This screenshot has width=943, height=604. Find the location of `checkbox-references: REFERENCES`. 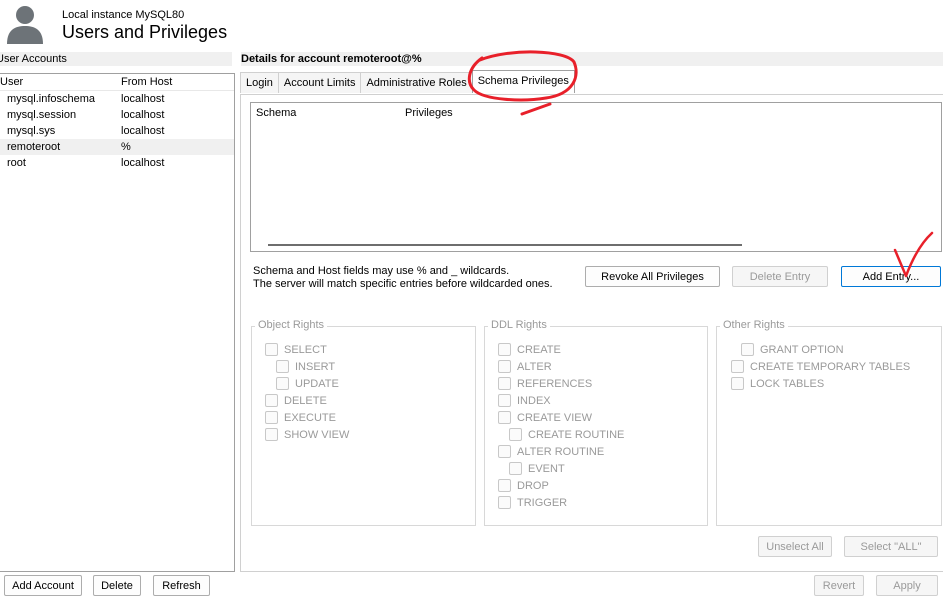

checkbox-references: REFERENCES is located at coordinates (561, 383).